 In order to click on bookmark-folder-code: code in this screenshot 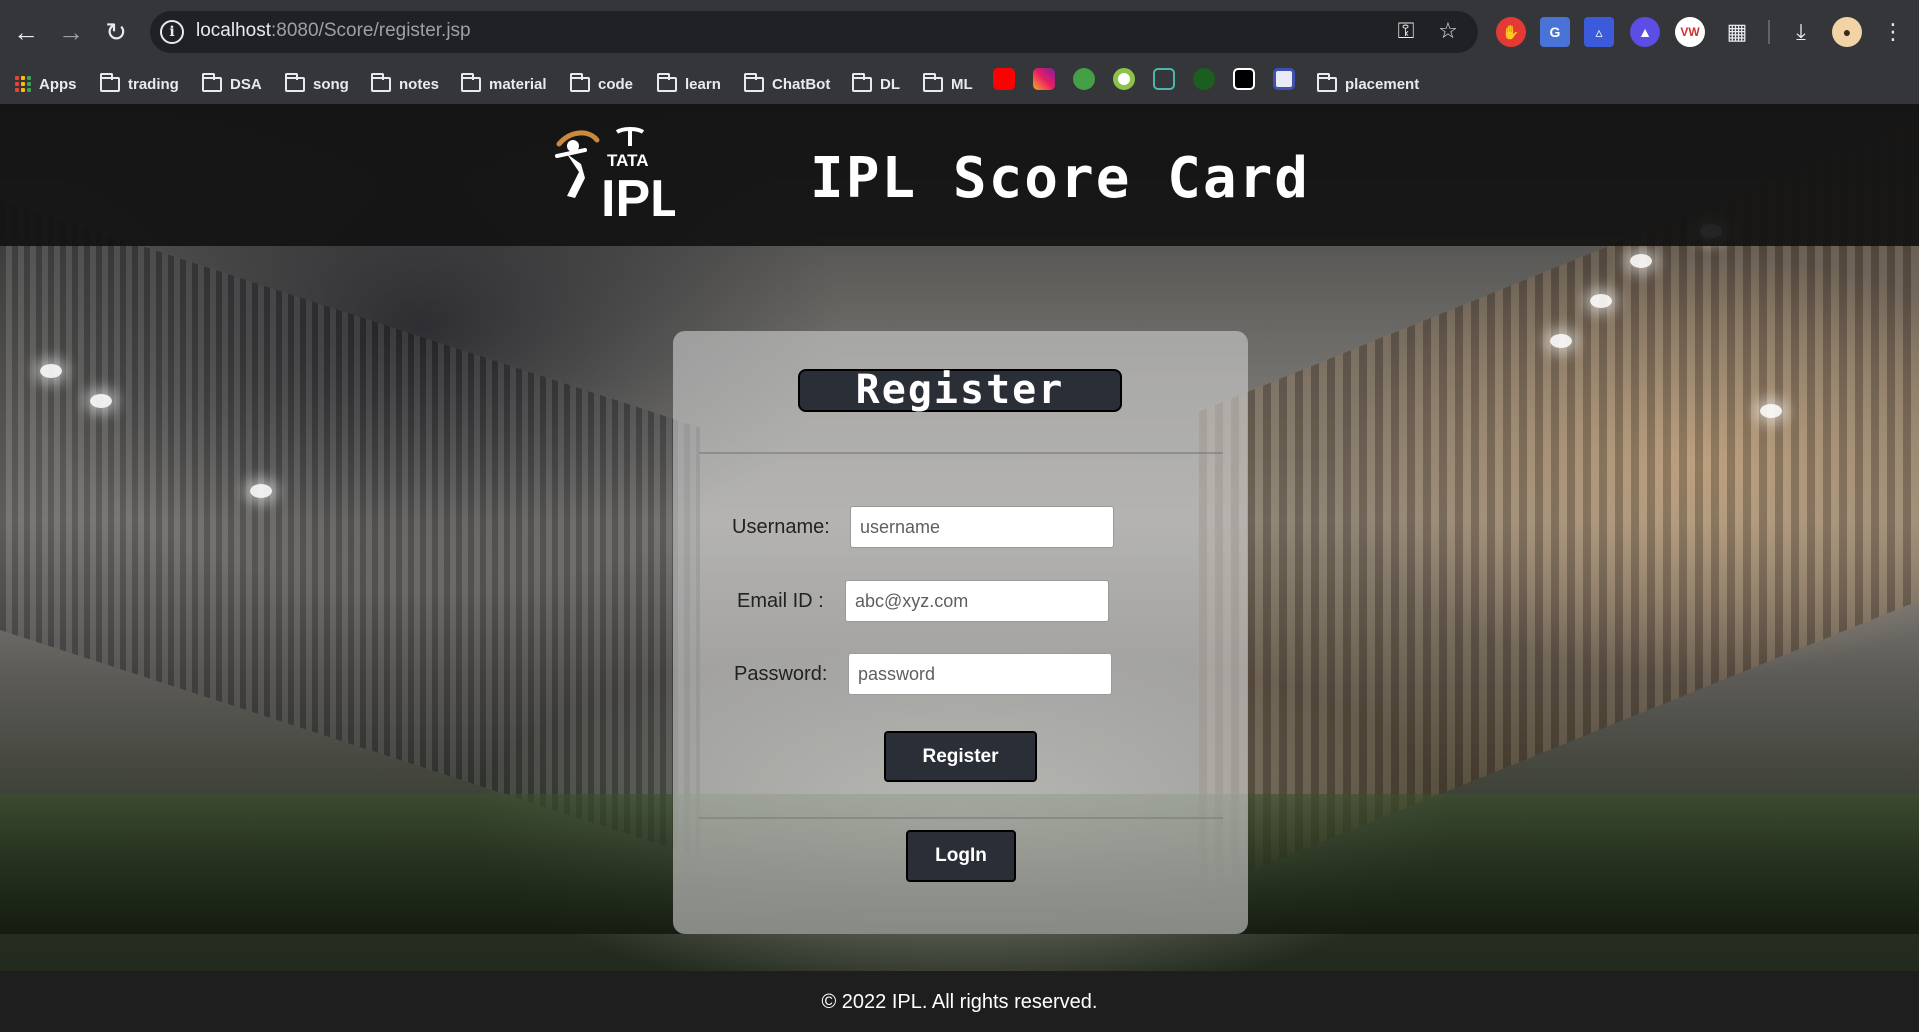, I will do `click(601, 84)`.